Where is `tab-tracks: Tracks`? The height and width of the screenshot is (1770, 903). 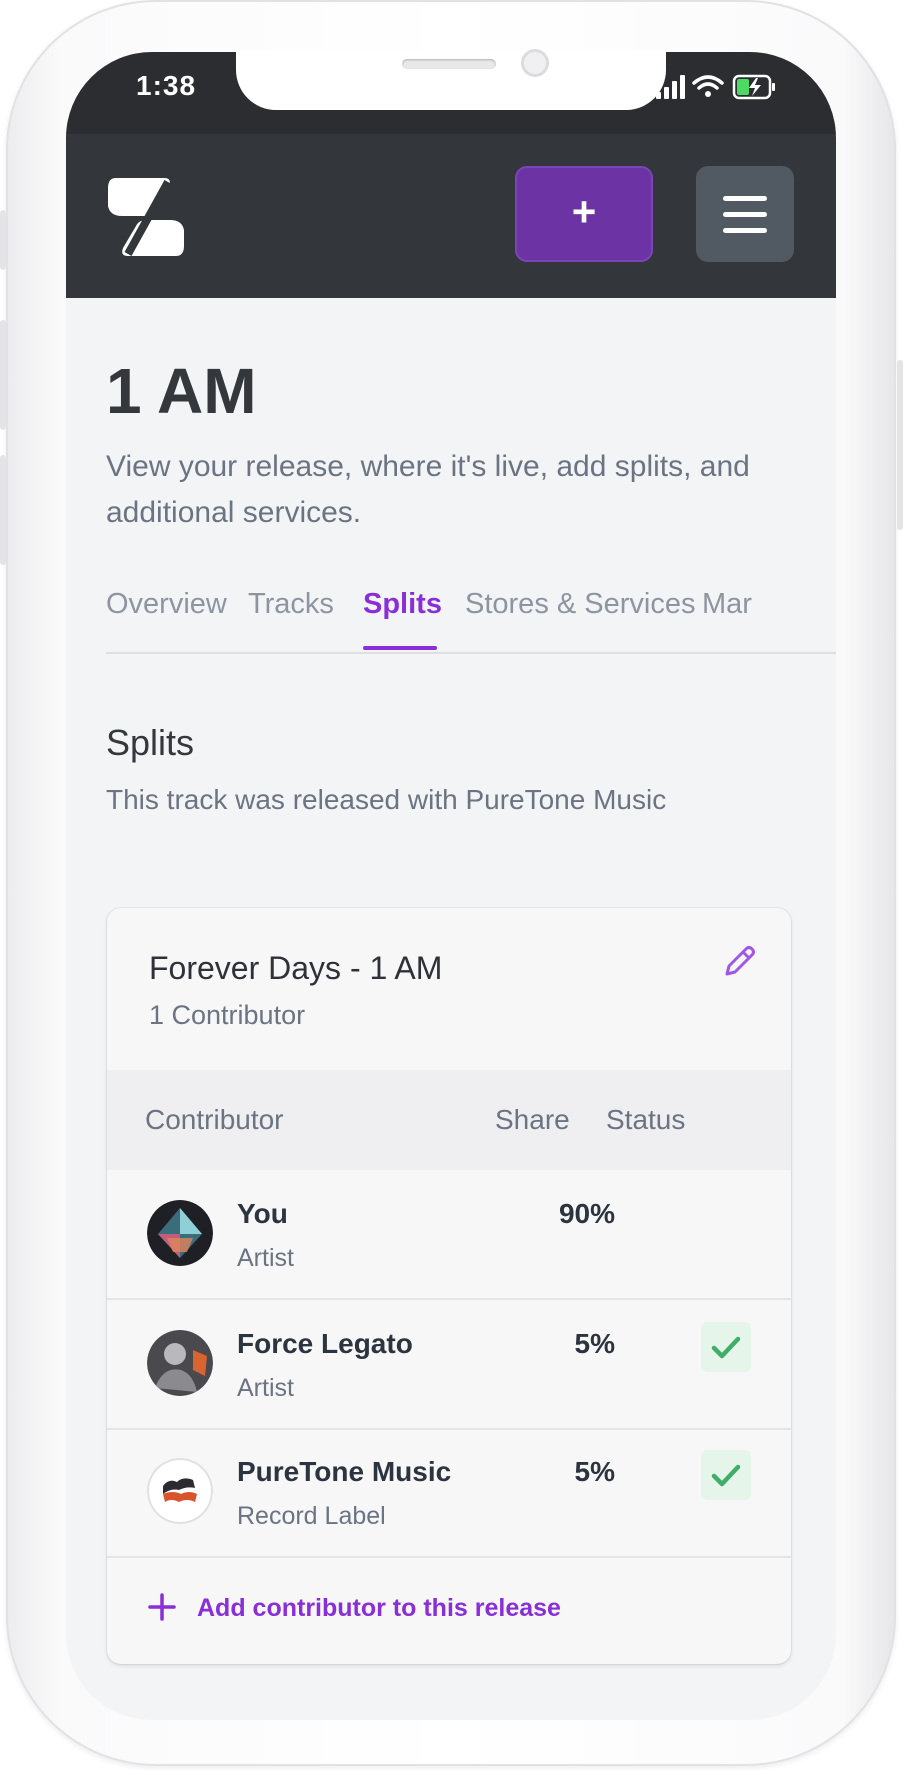 tab-tracks: Tracks is located at coordinates (291, 604).